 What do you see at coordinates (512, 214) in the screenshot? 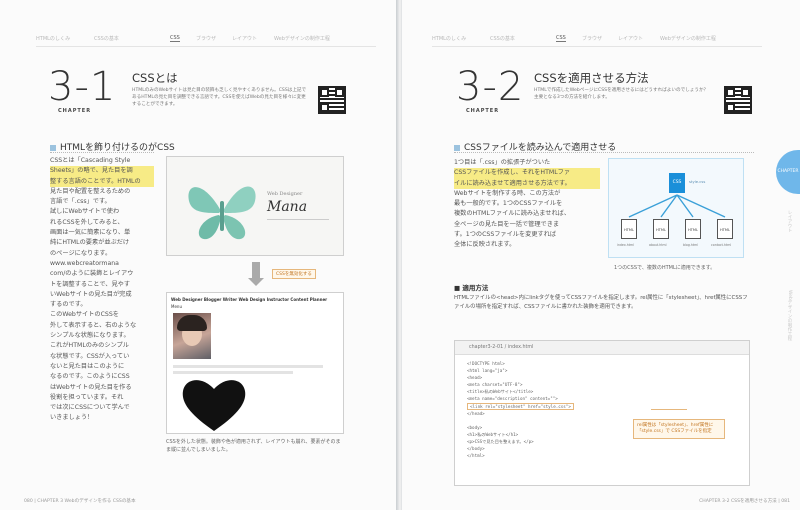
I see `body-line: 複数のHTMLファイルに読み込ませれば、` at bounding box center [512, 214].